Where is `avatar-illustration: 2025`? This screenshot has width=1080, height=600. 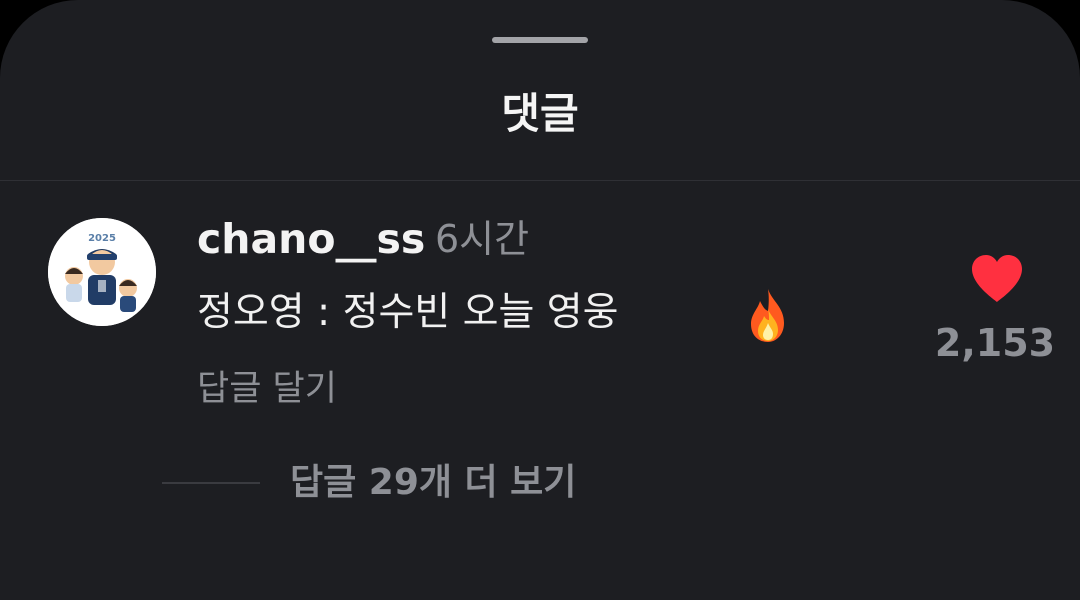 avatar-illustration: 2025 is located at coordinates (102, 272).